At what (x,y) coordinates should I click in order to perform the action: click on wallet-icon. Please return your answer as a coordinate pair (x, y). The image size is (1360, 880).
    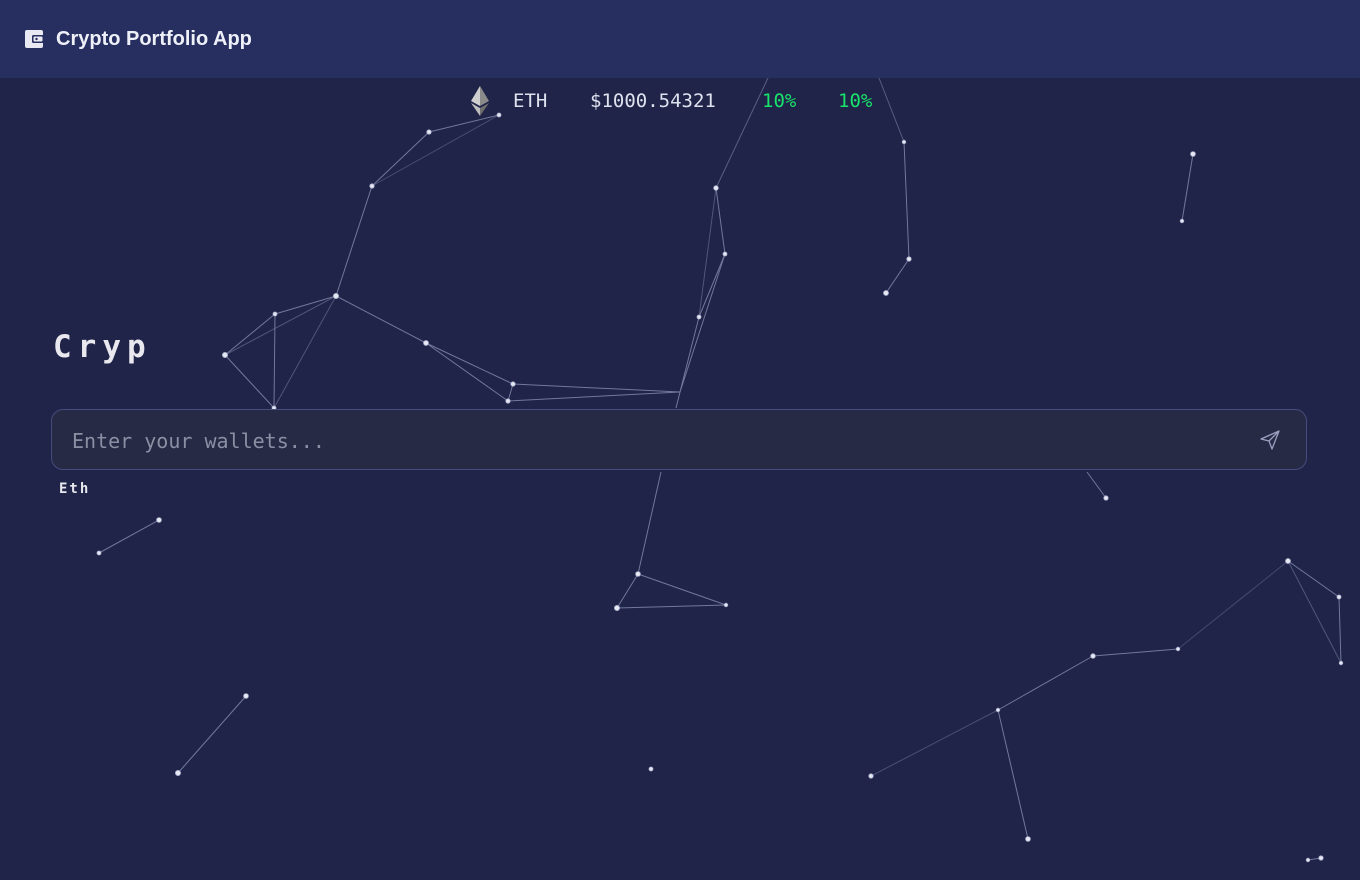
    Looking at the image, I should click on (34, 39).